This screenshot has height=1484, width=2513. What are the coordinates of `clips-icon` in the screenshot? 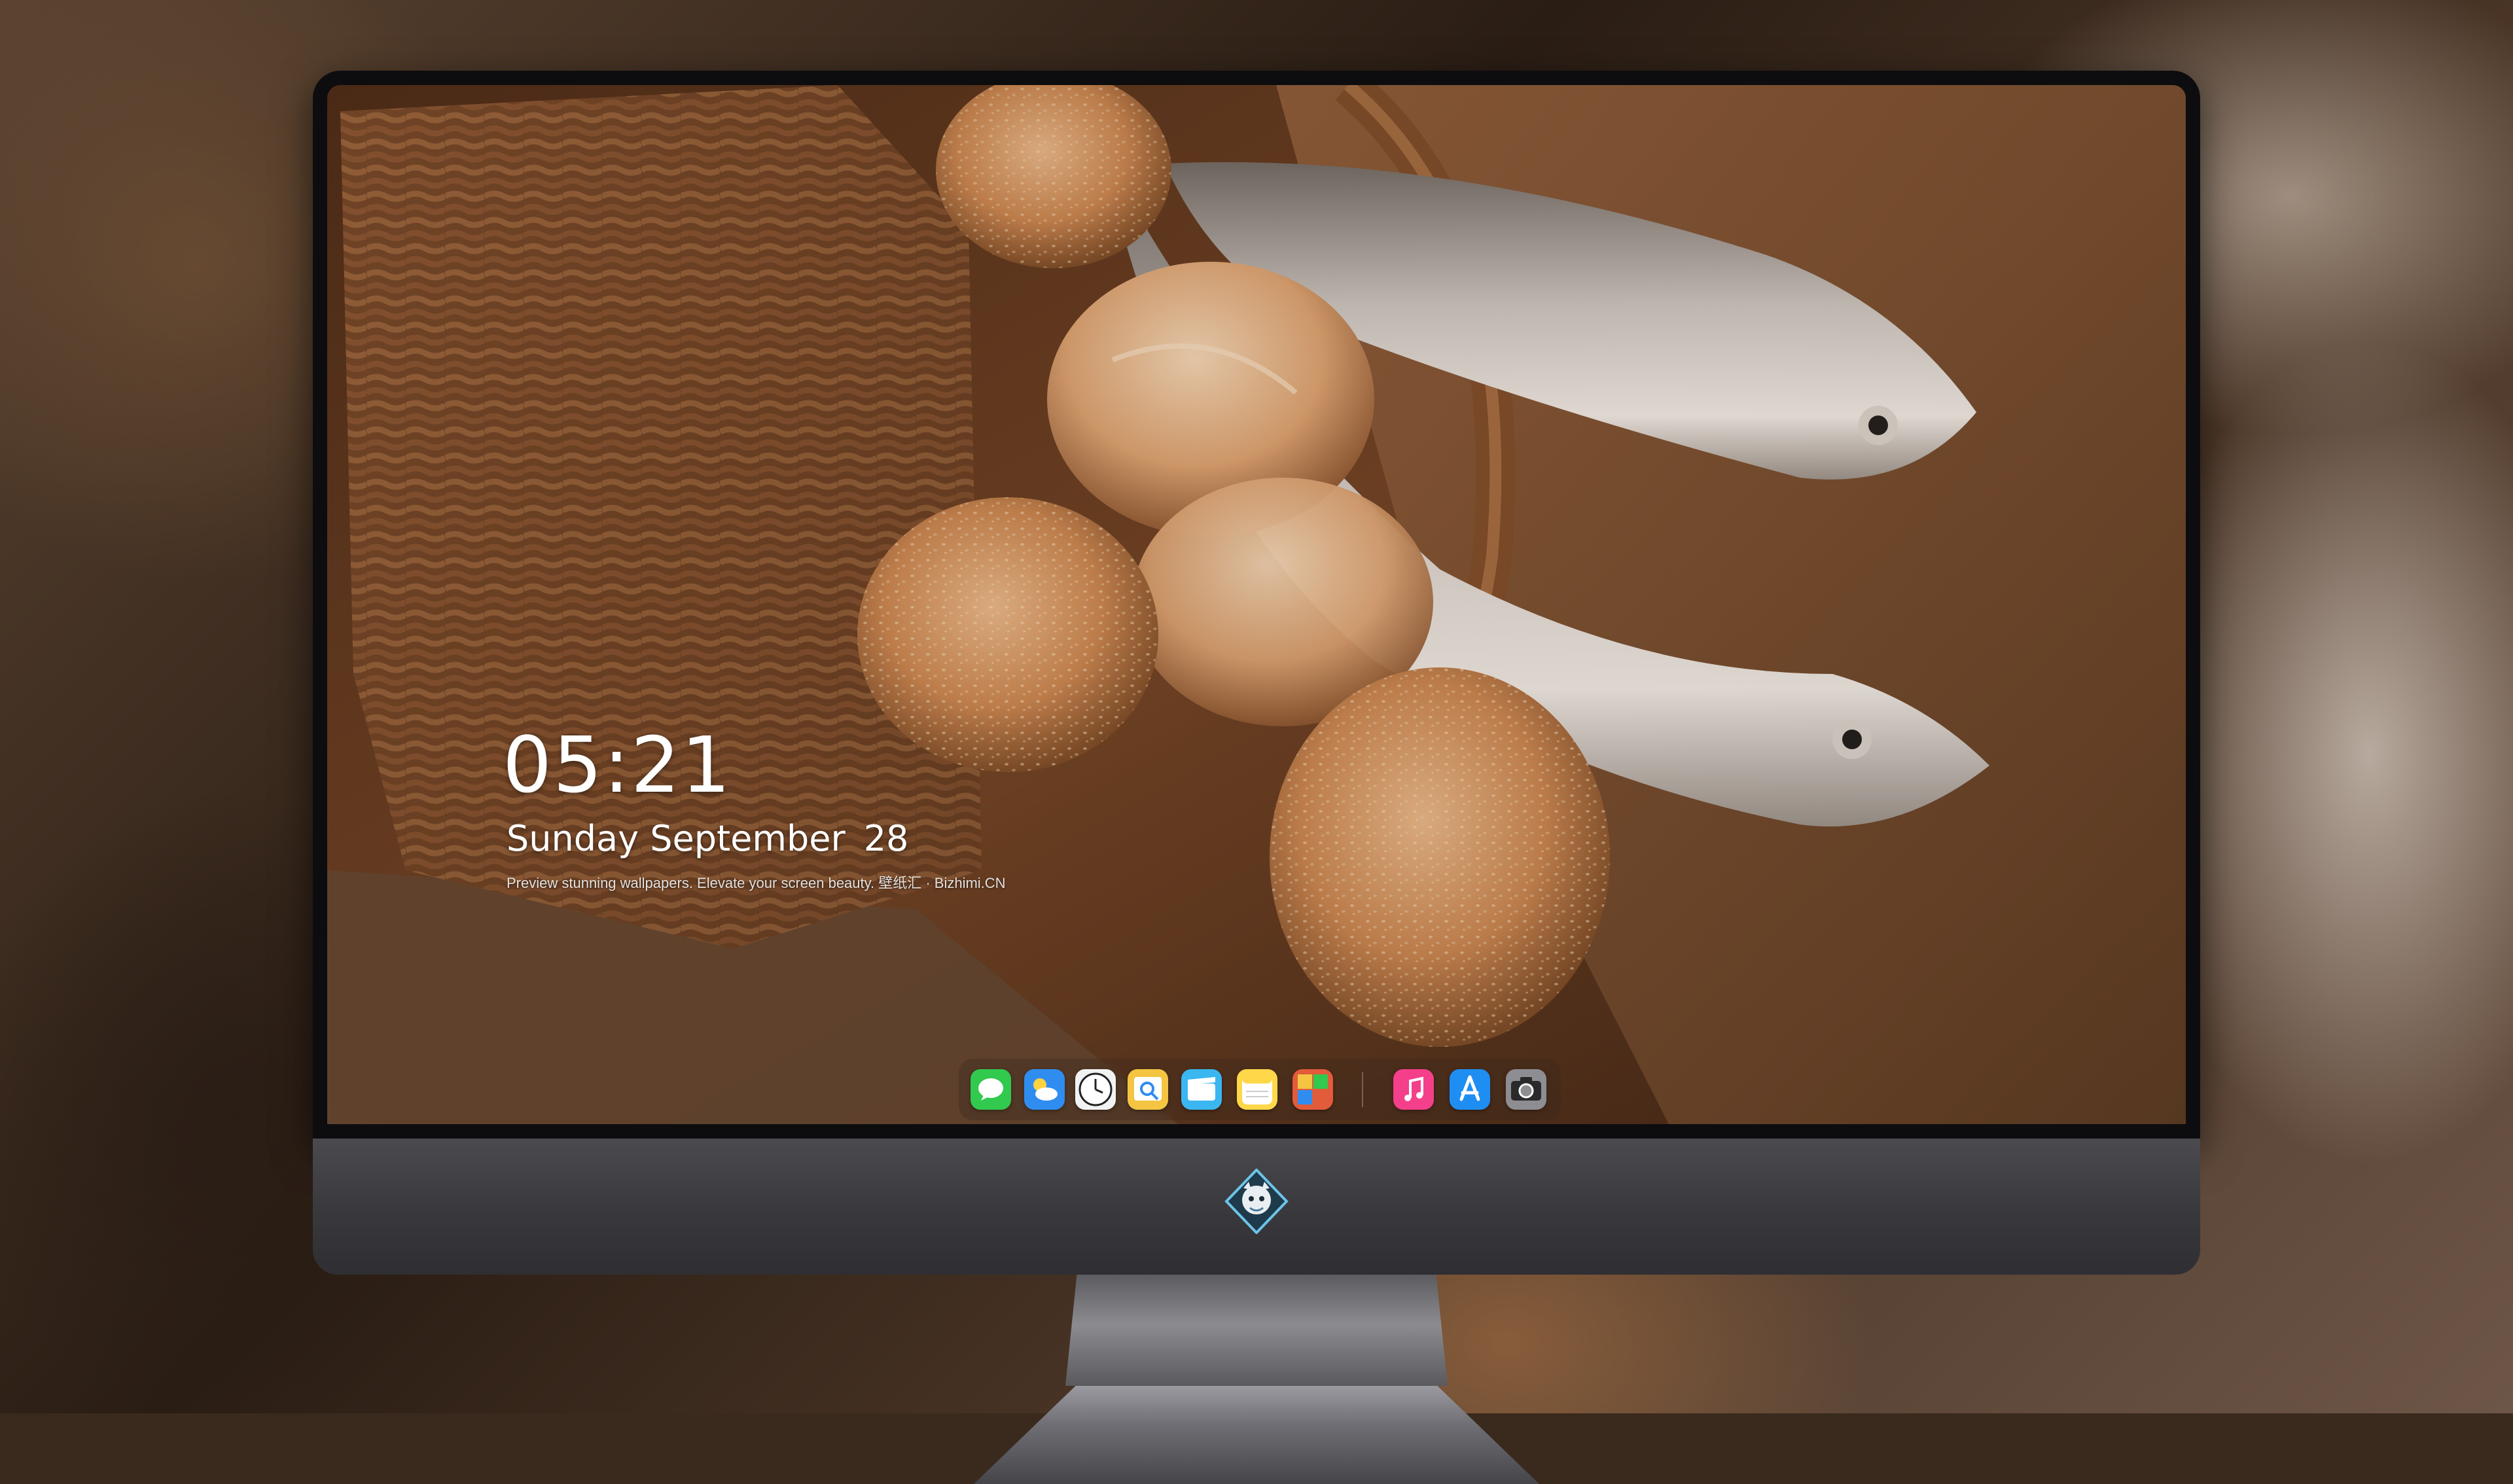 It's located at (1201, 1089).